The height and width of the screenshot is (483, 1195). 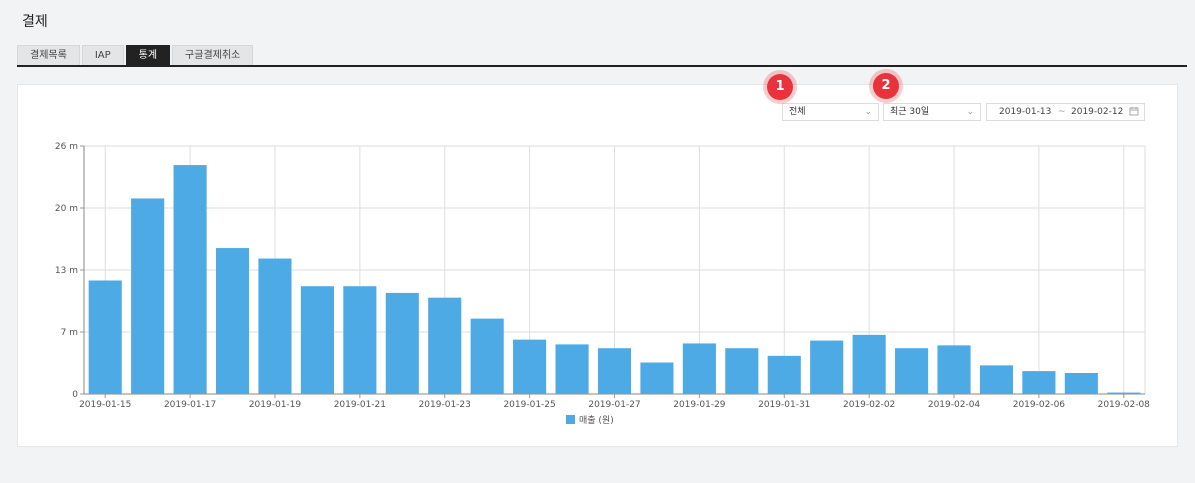 I want to click on page-title: 결제, so click(x=35, y=22).